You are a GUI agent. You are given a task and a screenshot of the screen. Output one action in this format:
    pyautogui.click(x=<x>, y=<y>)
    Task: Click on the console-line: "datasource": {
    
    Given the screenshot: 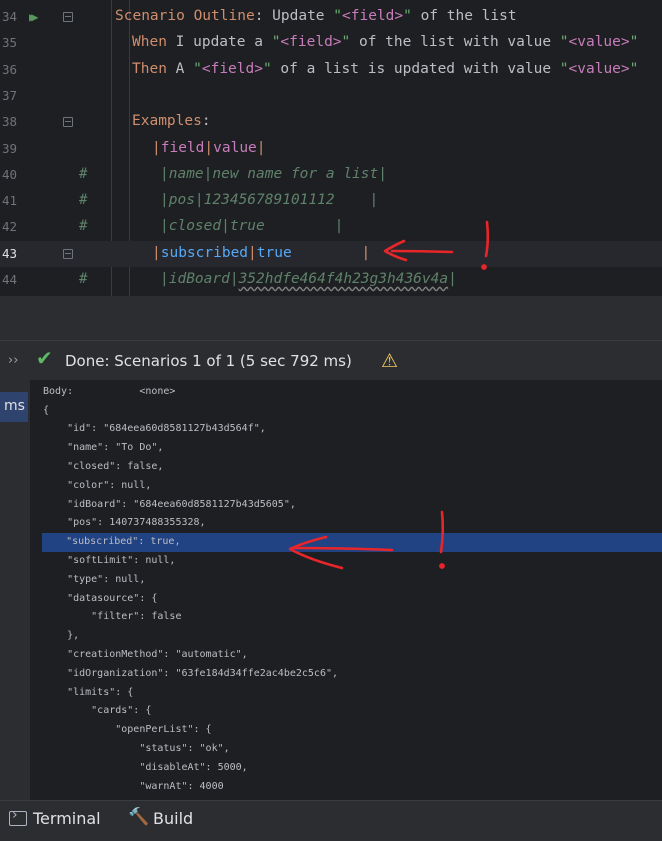 What is the action you would take?
    pyautogui.click(x=100, y=598)
    